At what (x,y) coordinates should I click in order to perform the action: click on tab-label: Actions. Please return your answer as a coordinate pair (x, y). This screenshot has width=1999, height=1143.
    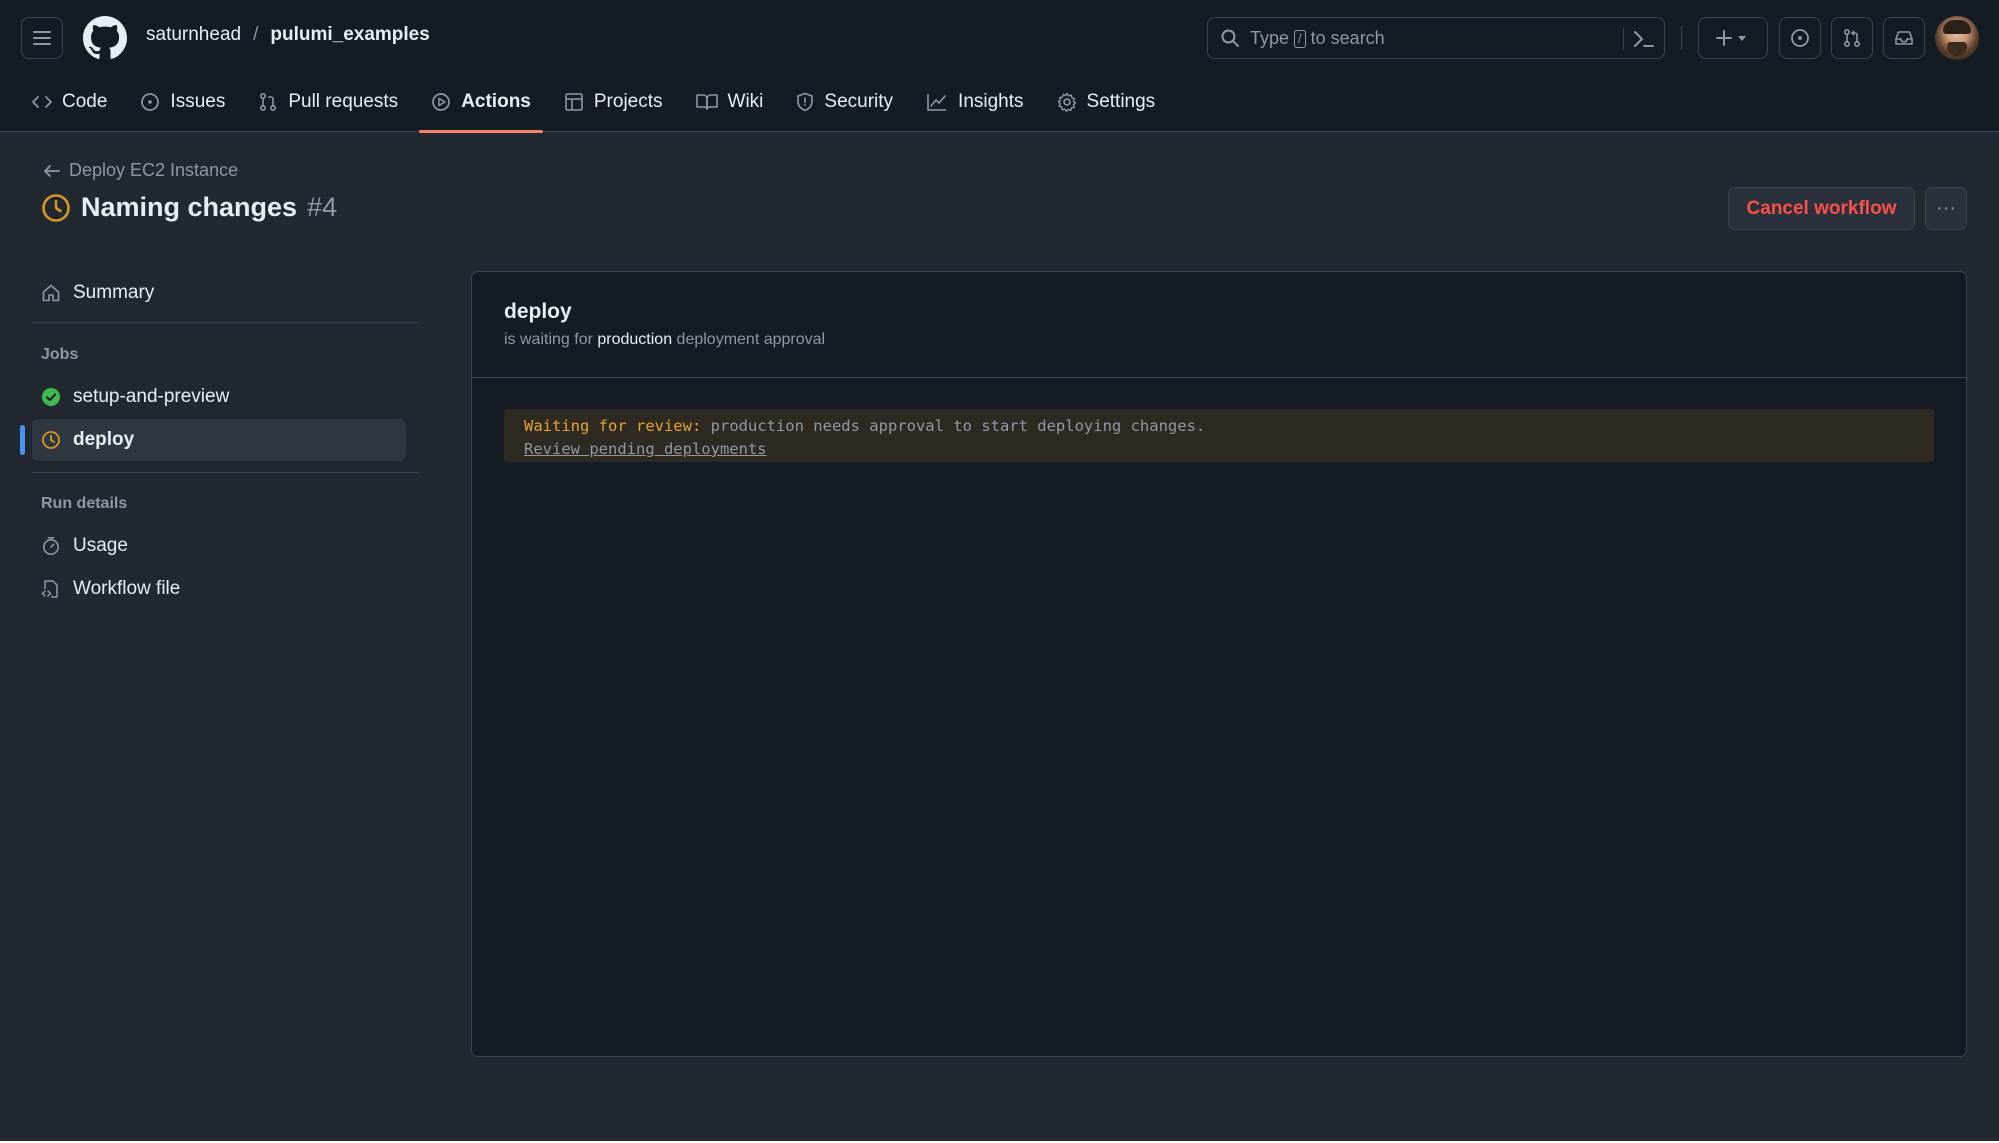
    Looking at the image, I should click on (496, 101).